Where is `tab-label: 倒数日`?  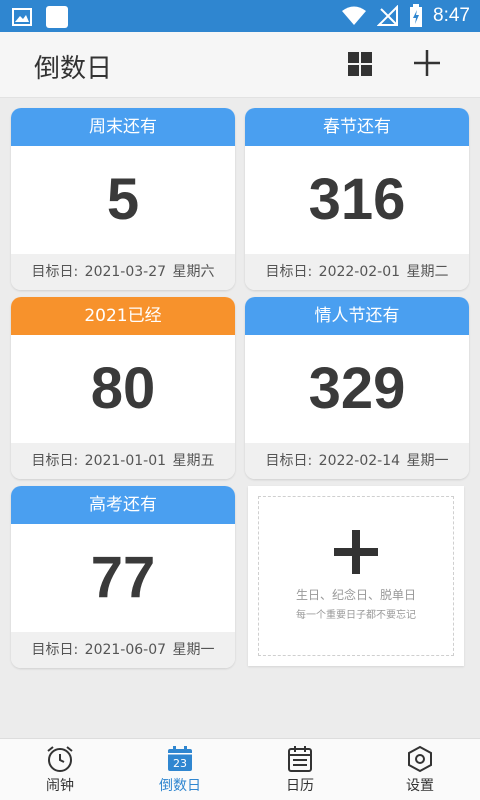 tab-label: 倒数日 is located at coordinates (180, 786).